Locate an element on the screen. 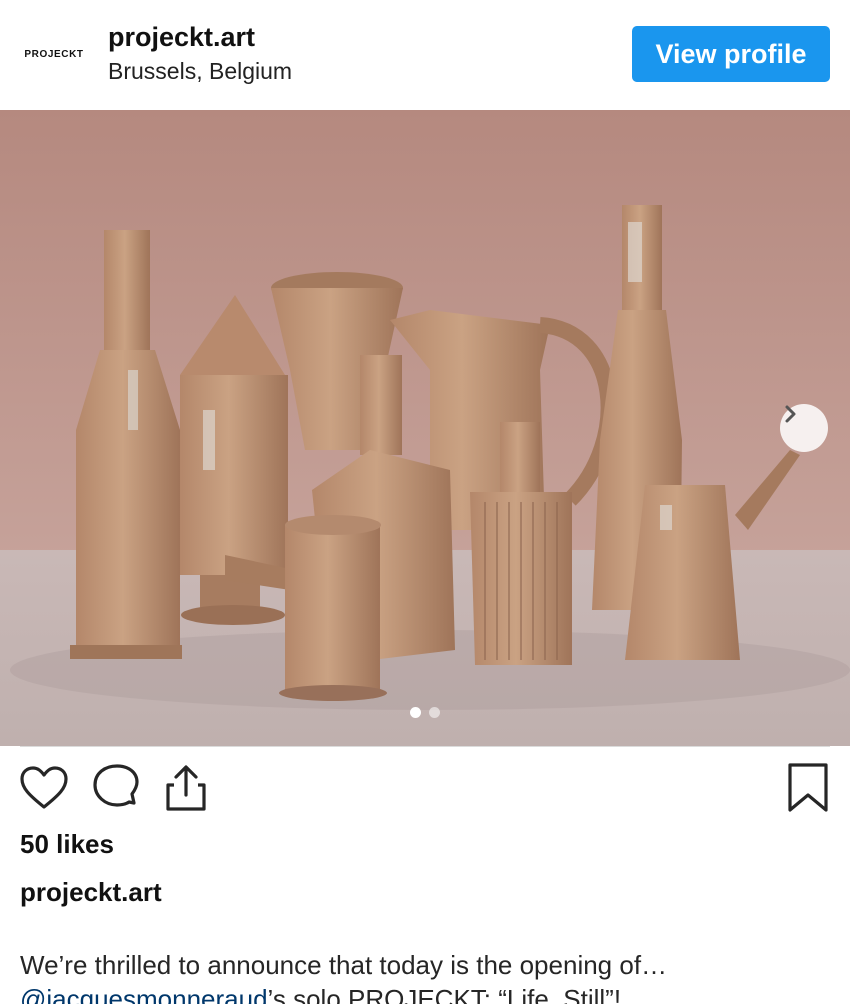  view-profile-button: View profile is located at coordinates (731, 54).